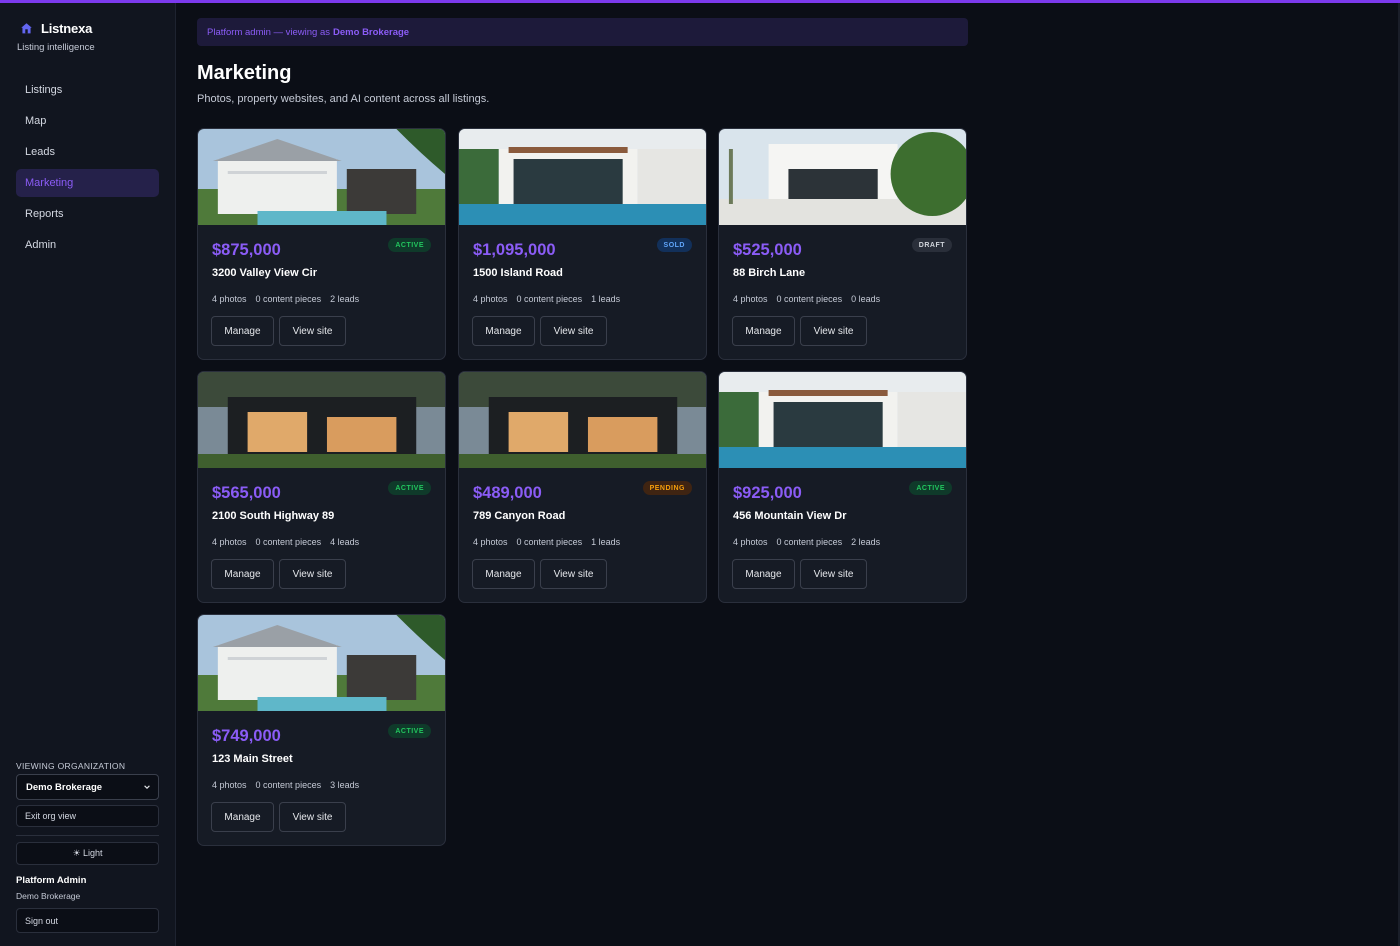 This screenshot has width=1400, height=946. Describe the element at coordinates (507, 493) in the screenshot. I see `listing-price: $489,000` at that location.